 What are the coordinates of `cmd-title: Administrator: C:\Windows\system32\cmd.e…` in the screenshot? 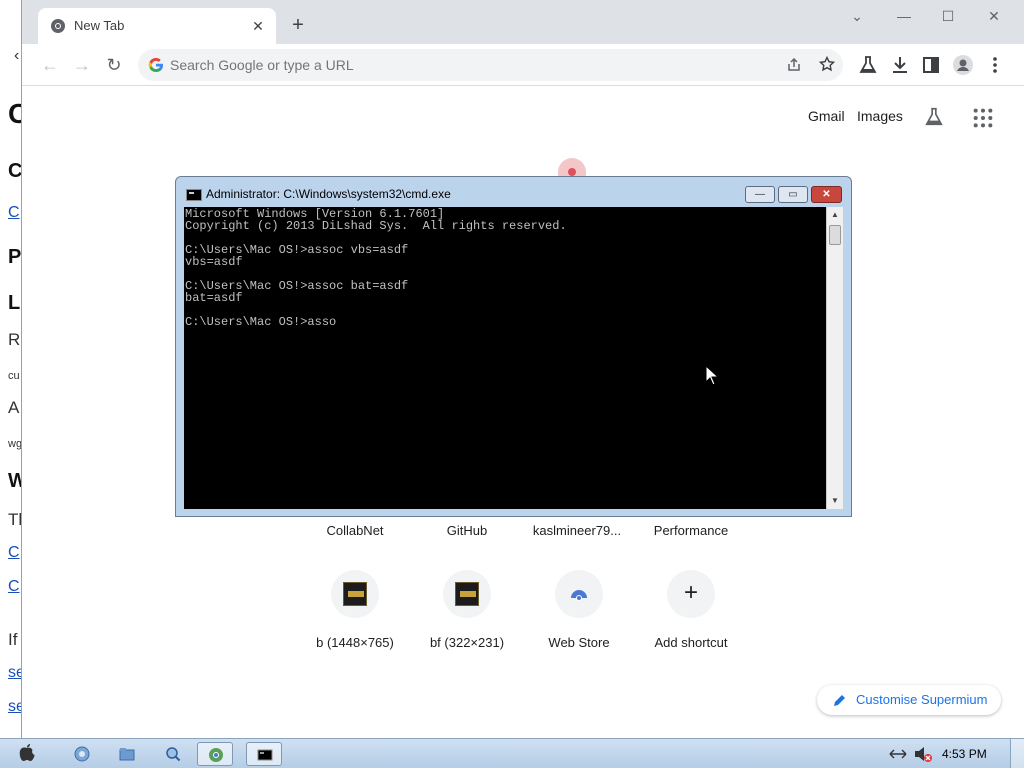 It's located at (328, 194).